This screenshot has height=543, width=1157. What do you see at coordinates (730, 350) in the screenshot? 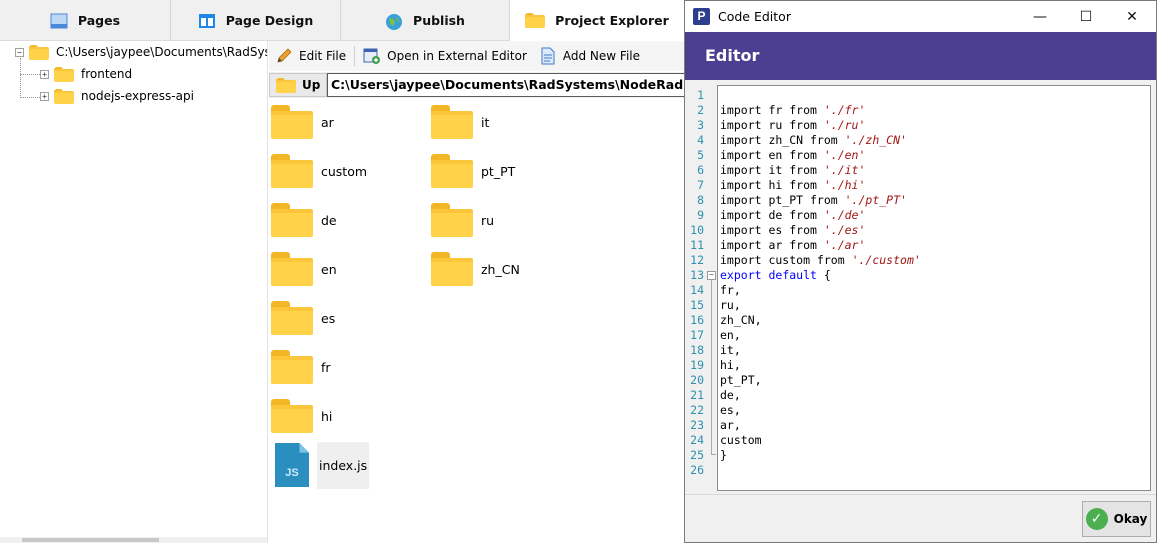
I see `code-line: it,` at bounding box center [730, 350].